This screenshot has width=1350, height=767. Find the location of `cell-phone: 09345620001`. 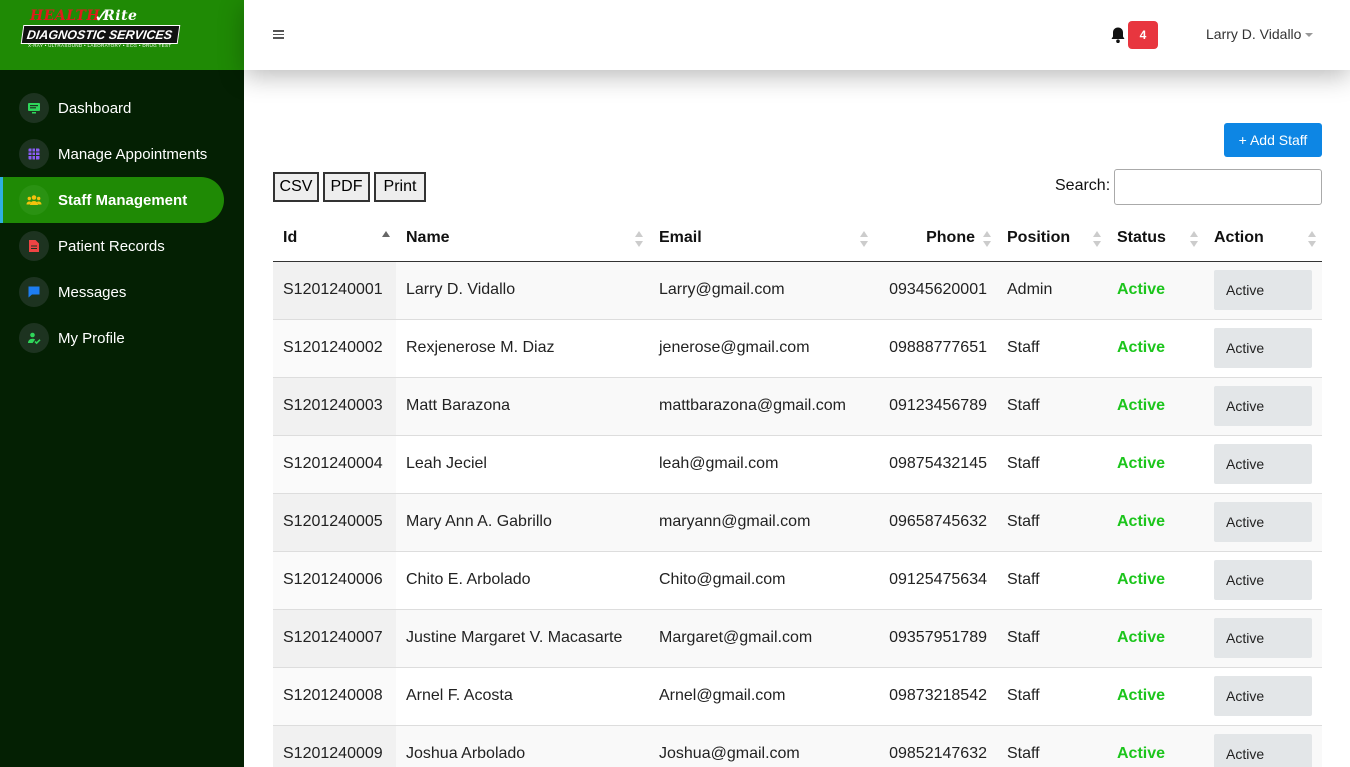

cell-phone: 09345620001 is located at coordinates (935, 289).